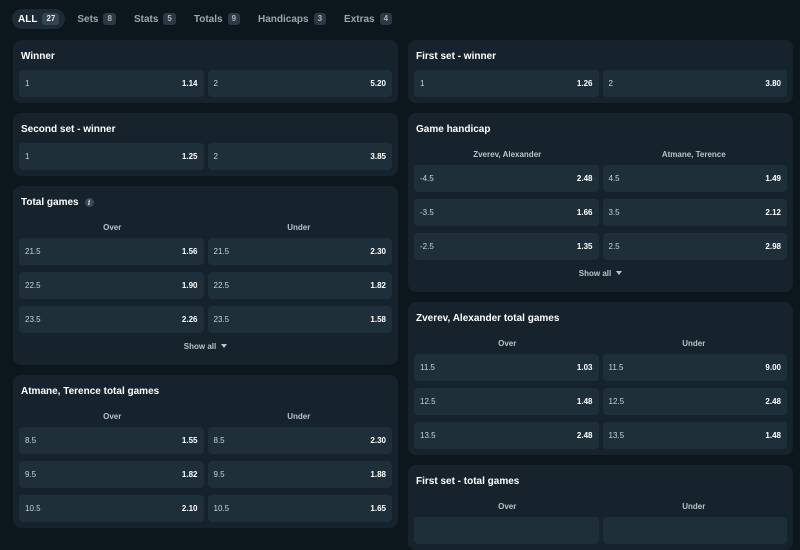  What do you see at coordinates (111, 508) in the screenshot?
I see `odds-button: 10.5 2.10` at bounding box center [111, 508].